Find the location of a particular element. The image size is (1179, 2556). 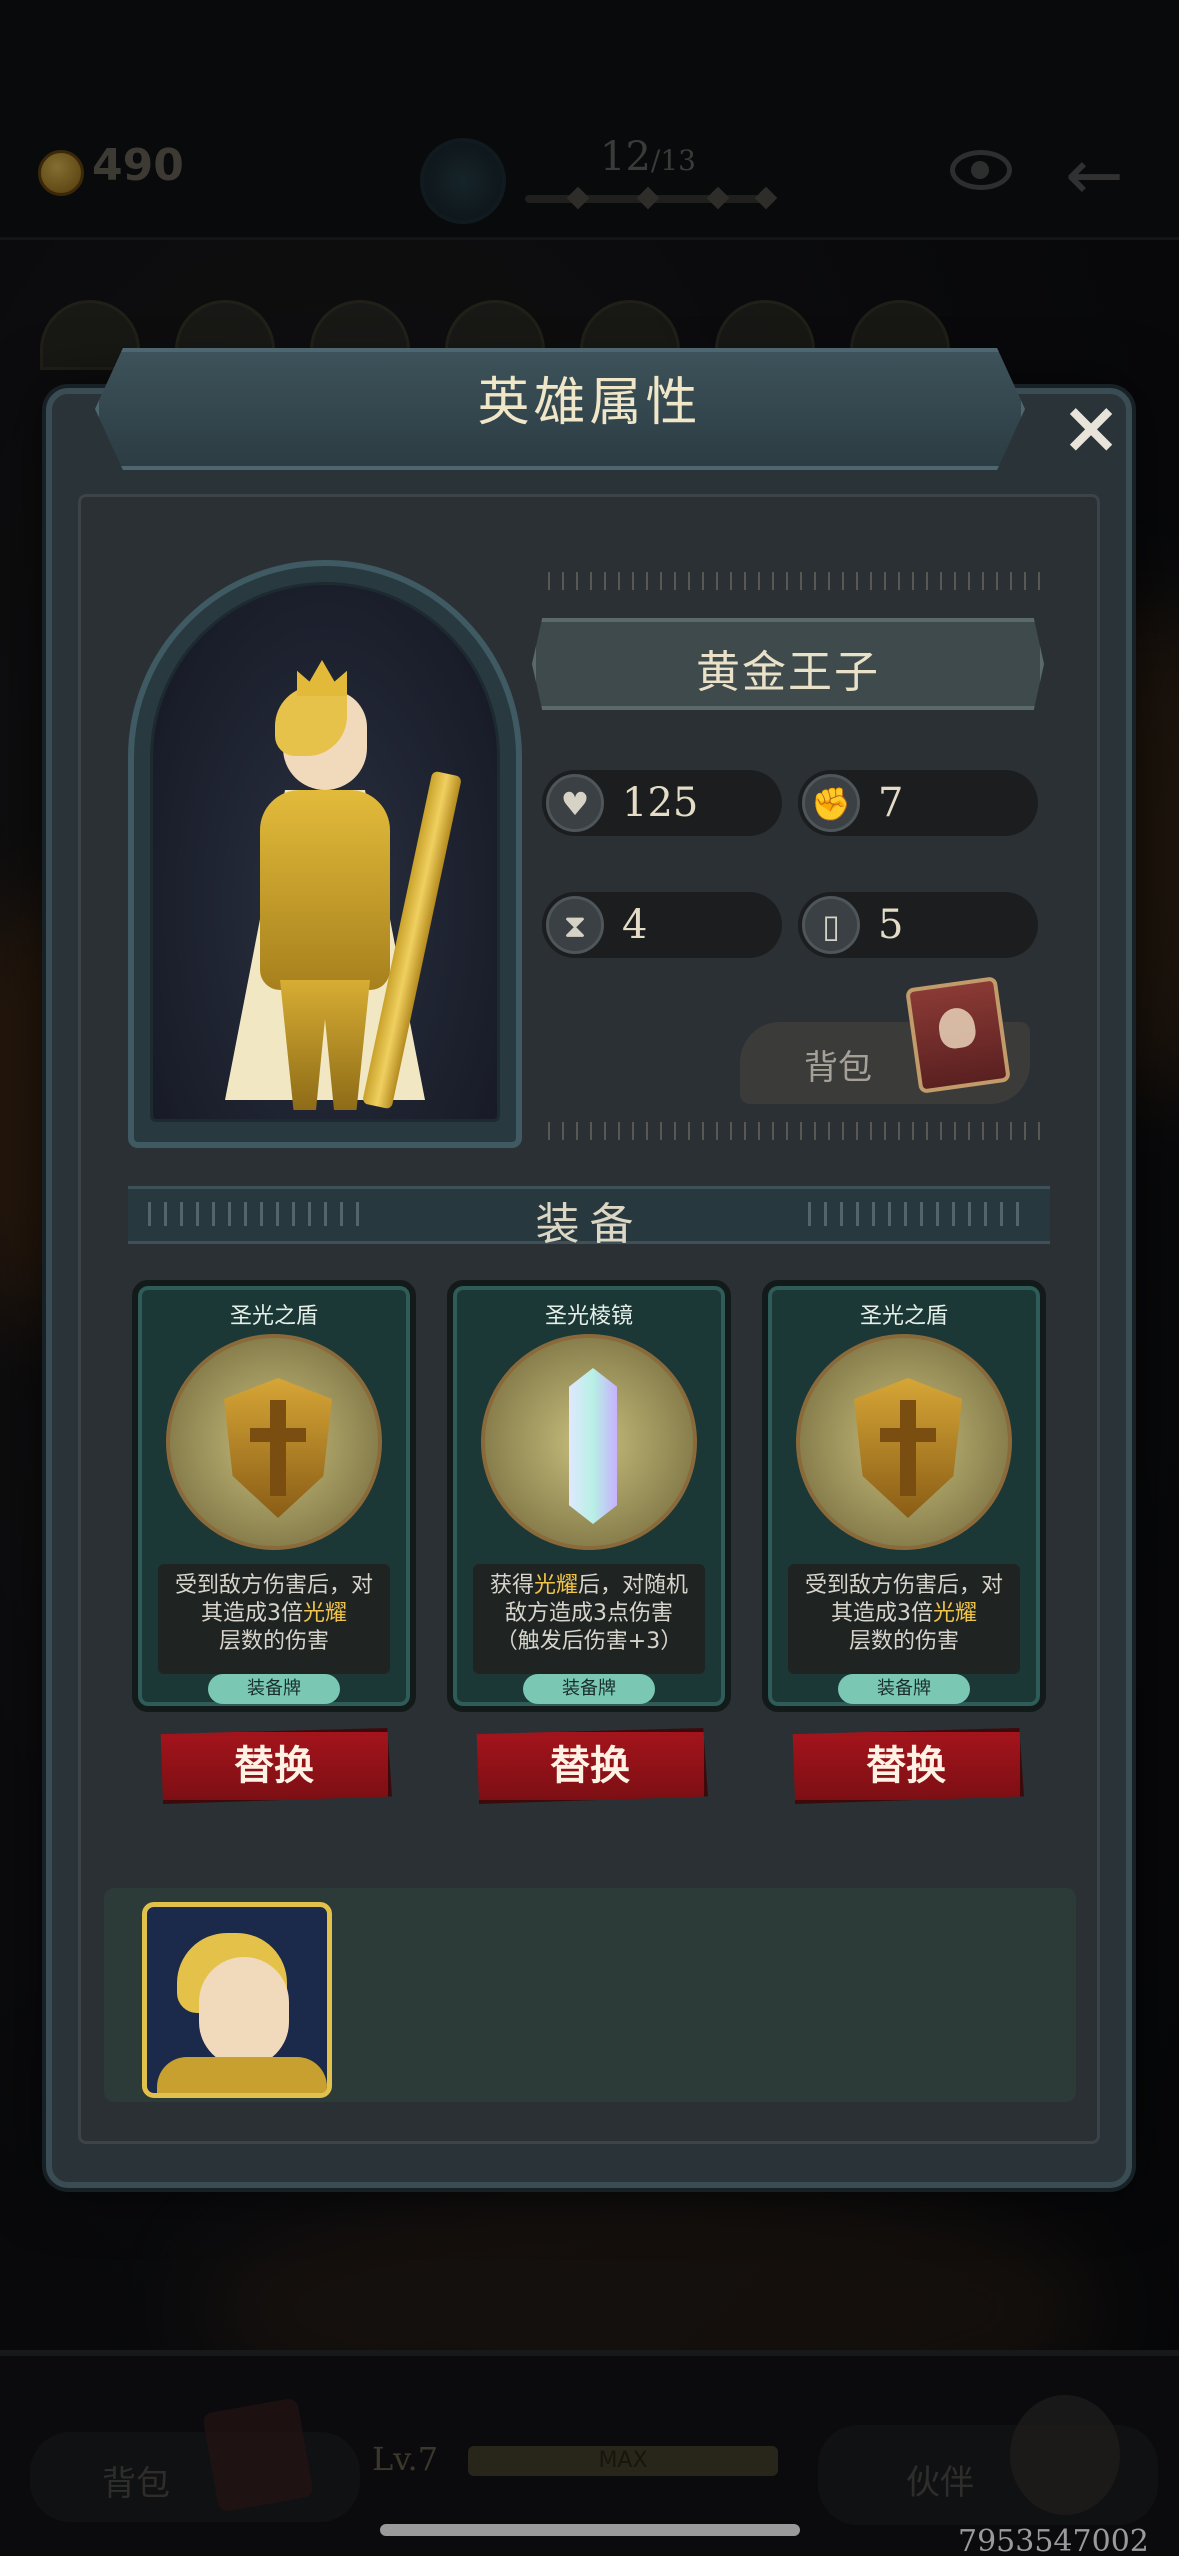

strength-icon: ✊ is located at coordinates (831, 803).